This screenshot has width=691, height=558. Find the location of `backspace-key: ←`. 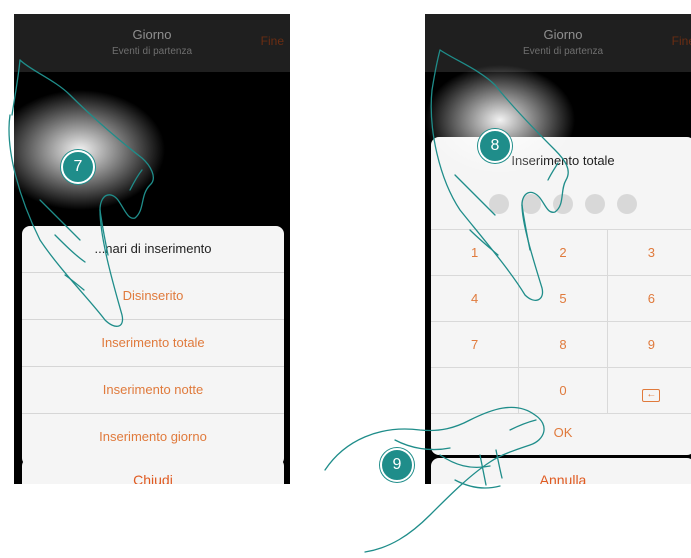

backspace-key: ← is located at coordinates (649, 390).